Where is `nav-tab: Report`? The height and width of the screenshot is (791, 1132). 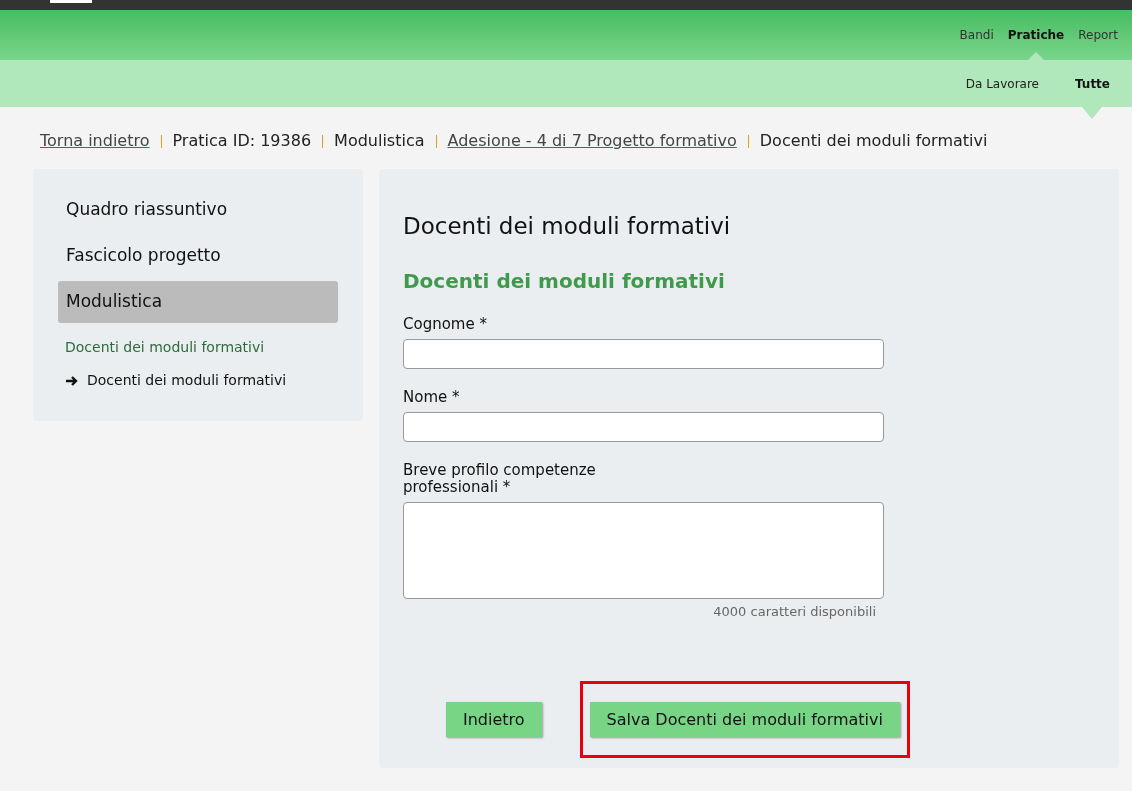 nav-tab: Report is located at coordinates (1098, 35).